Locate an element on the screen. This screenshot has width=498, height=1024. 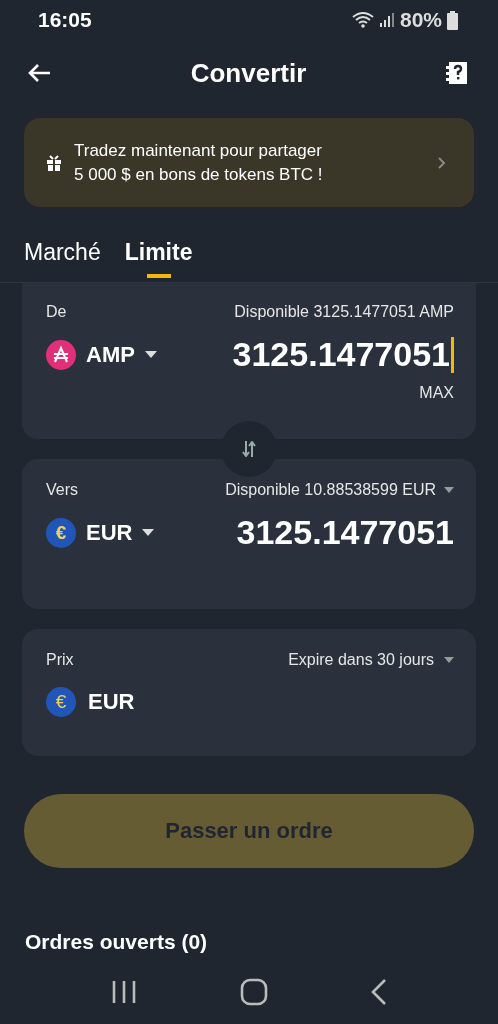
status-time: 16:05 is located at coordinates (65, 20).